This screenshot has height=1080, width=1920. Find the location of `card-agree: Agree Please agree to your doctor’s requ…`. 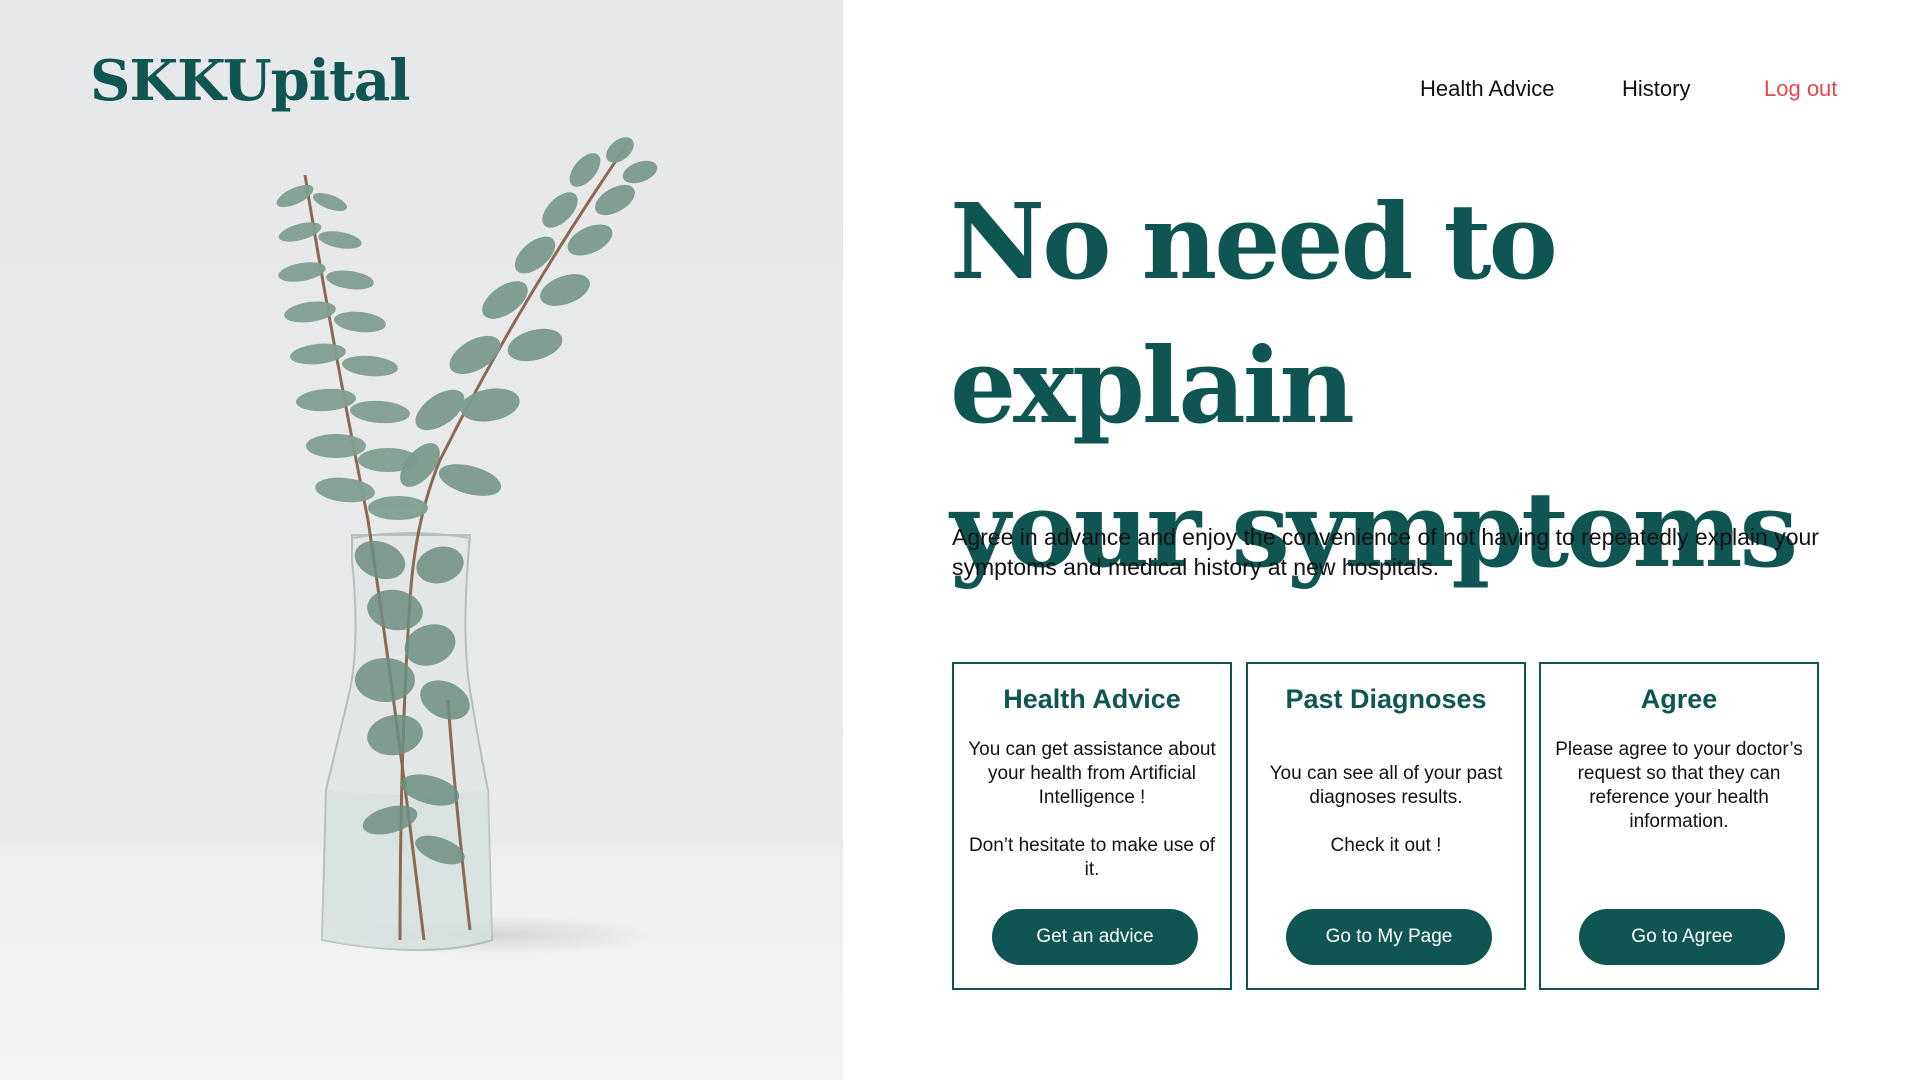

card-agree: Agree Please agree to your doctor’s requ… is located at coordinates (1679, 826).